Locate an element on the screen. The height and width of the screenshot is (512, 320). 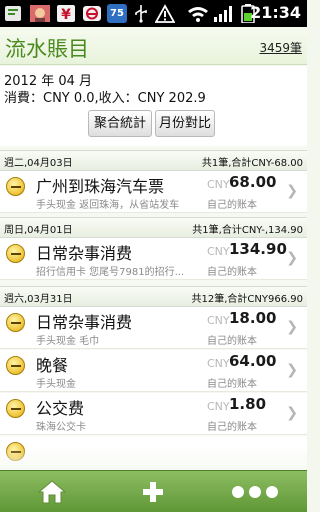
entry-amount: 68.00 is located at coordinates (253, 182).